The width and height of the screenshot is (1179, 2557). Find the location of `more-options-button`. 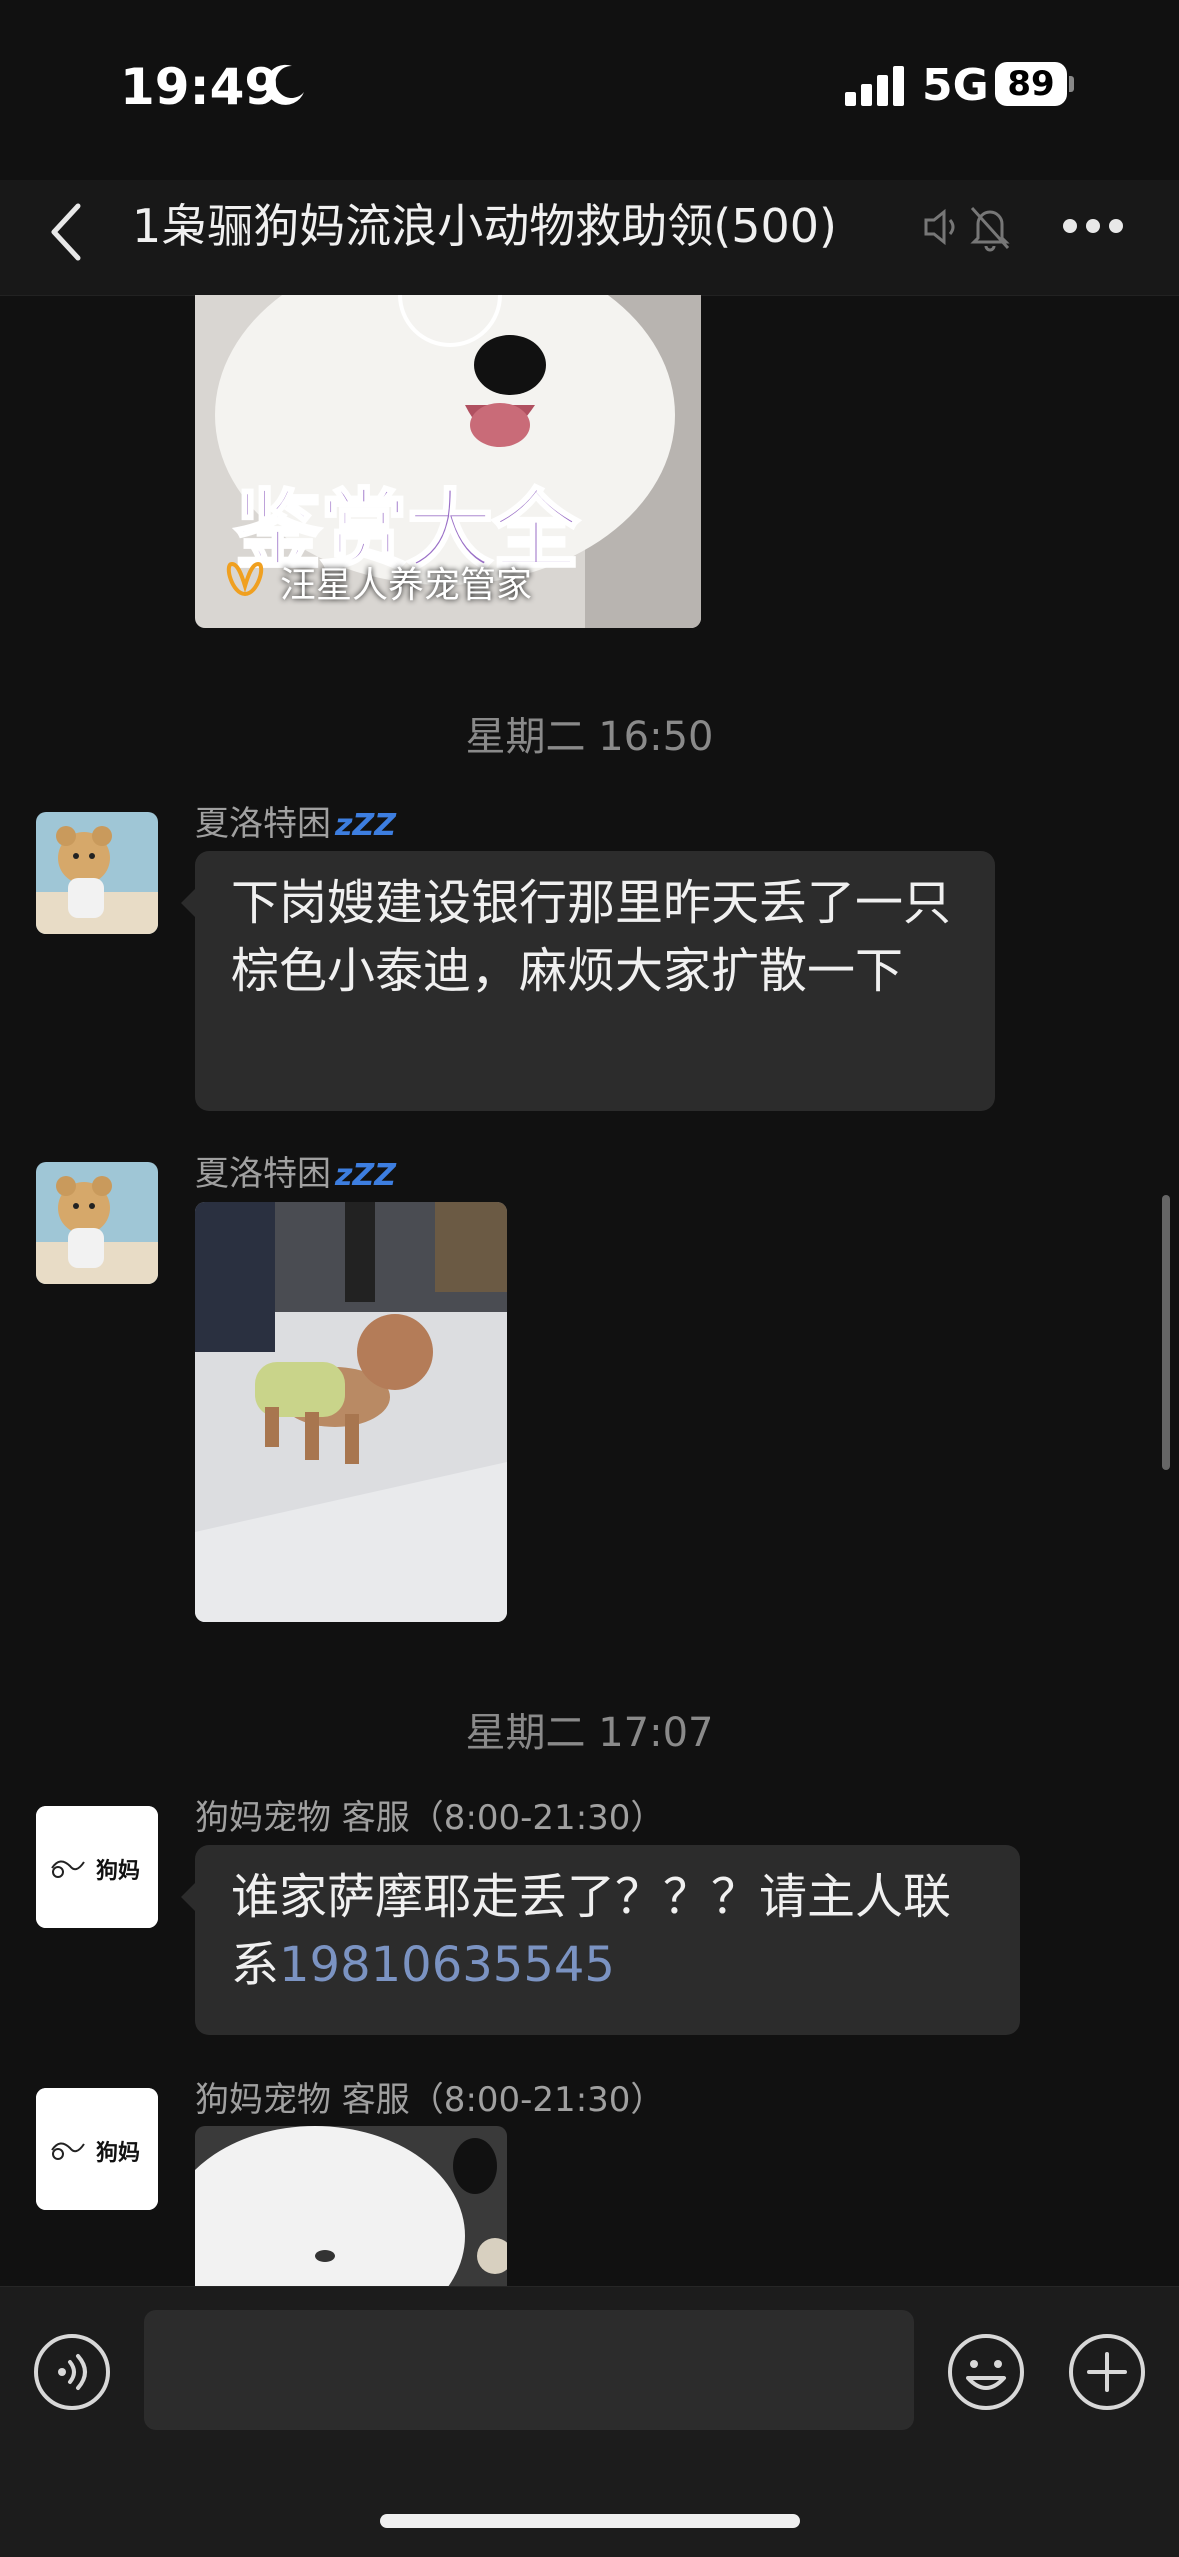

more-options-button is located at coordinates (1093, 227).